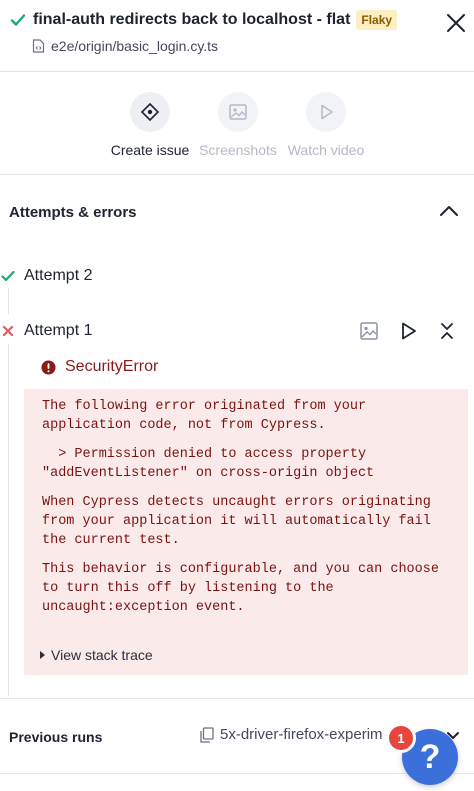 This screenshot has width=474, height=791. Describe the element at coordinates (207, 734) in the screenshot. I see `copy-icon` at that location.